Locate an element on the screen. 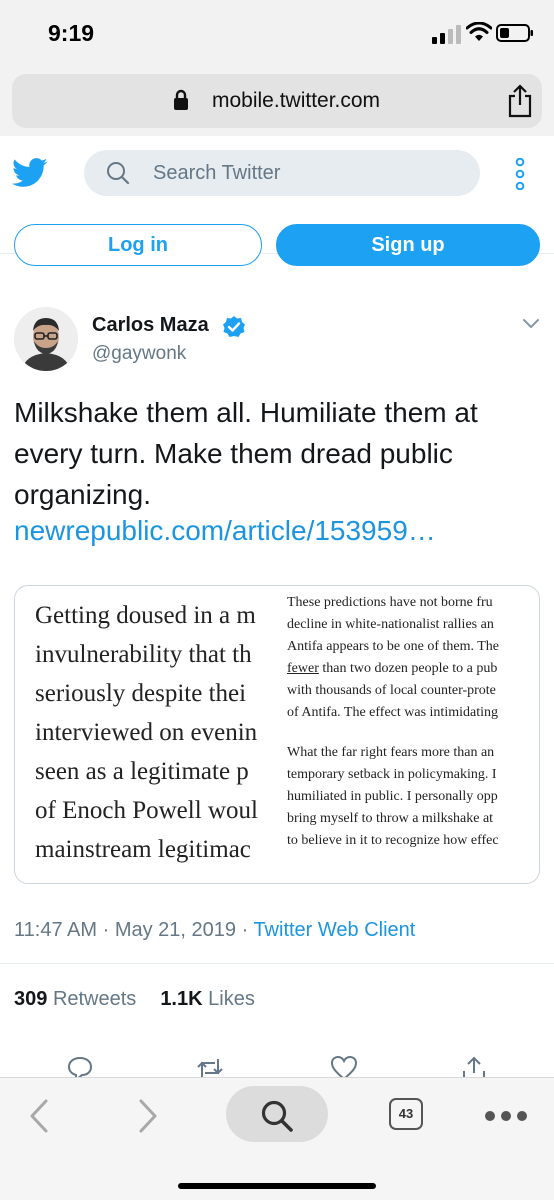 The width and height of the screenshot is (554, 1200). tweet-stats: 309 Retweets 1.1K Likes is located at coordinates (134, 999).